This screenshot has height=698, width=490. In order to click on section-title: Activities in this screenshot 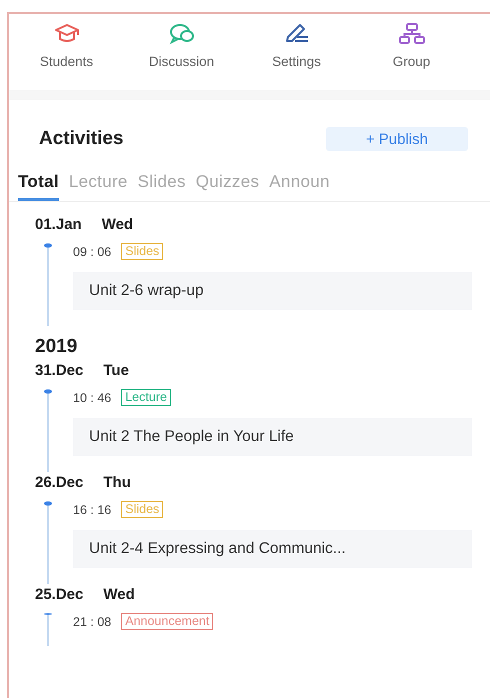, I will do `click(81, 139)`.